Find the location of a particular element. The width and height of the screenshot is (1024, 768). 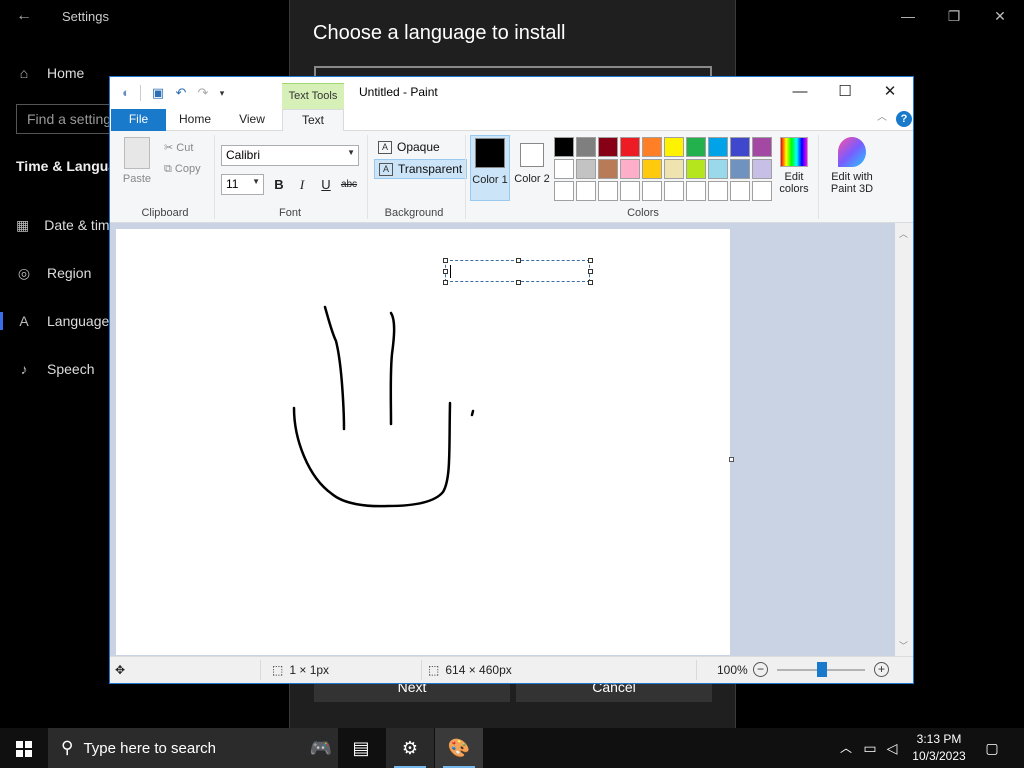

nav-item-language: A Language is located at coordinates (55, 321).